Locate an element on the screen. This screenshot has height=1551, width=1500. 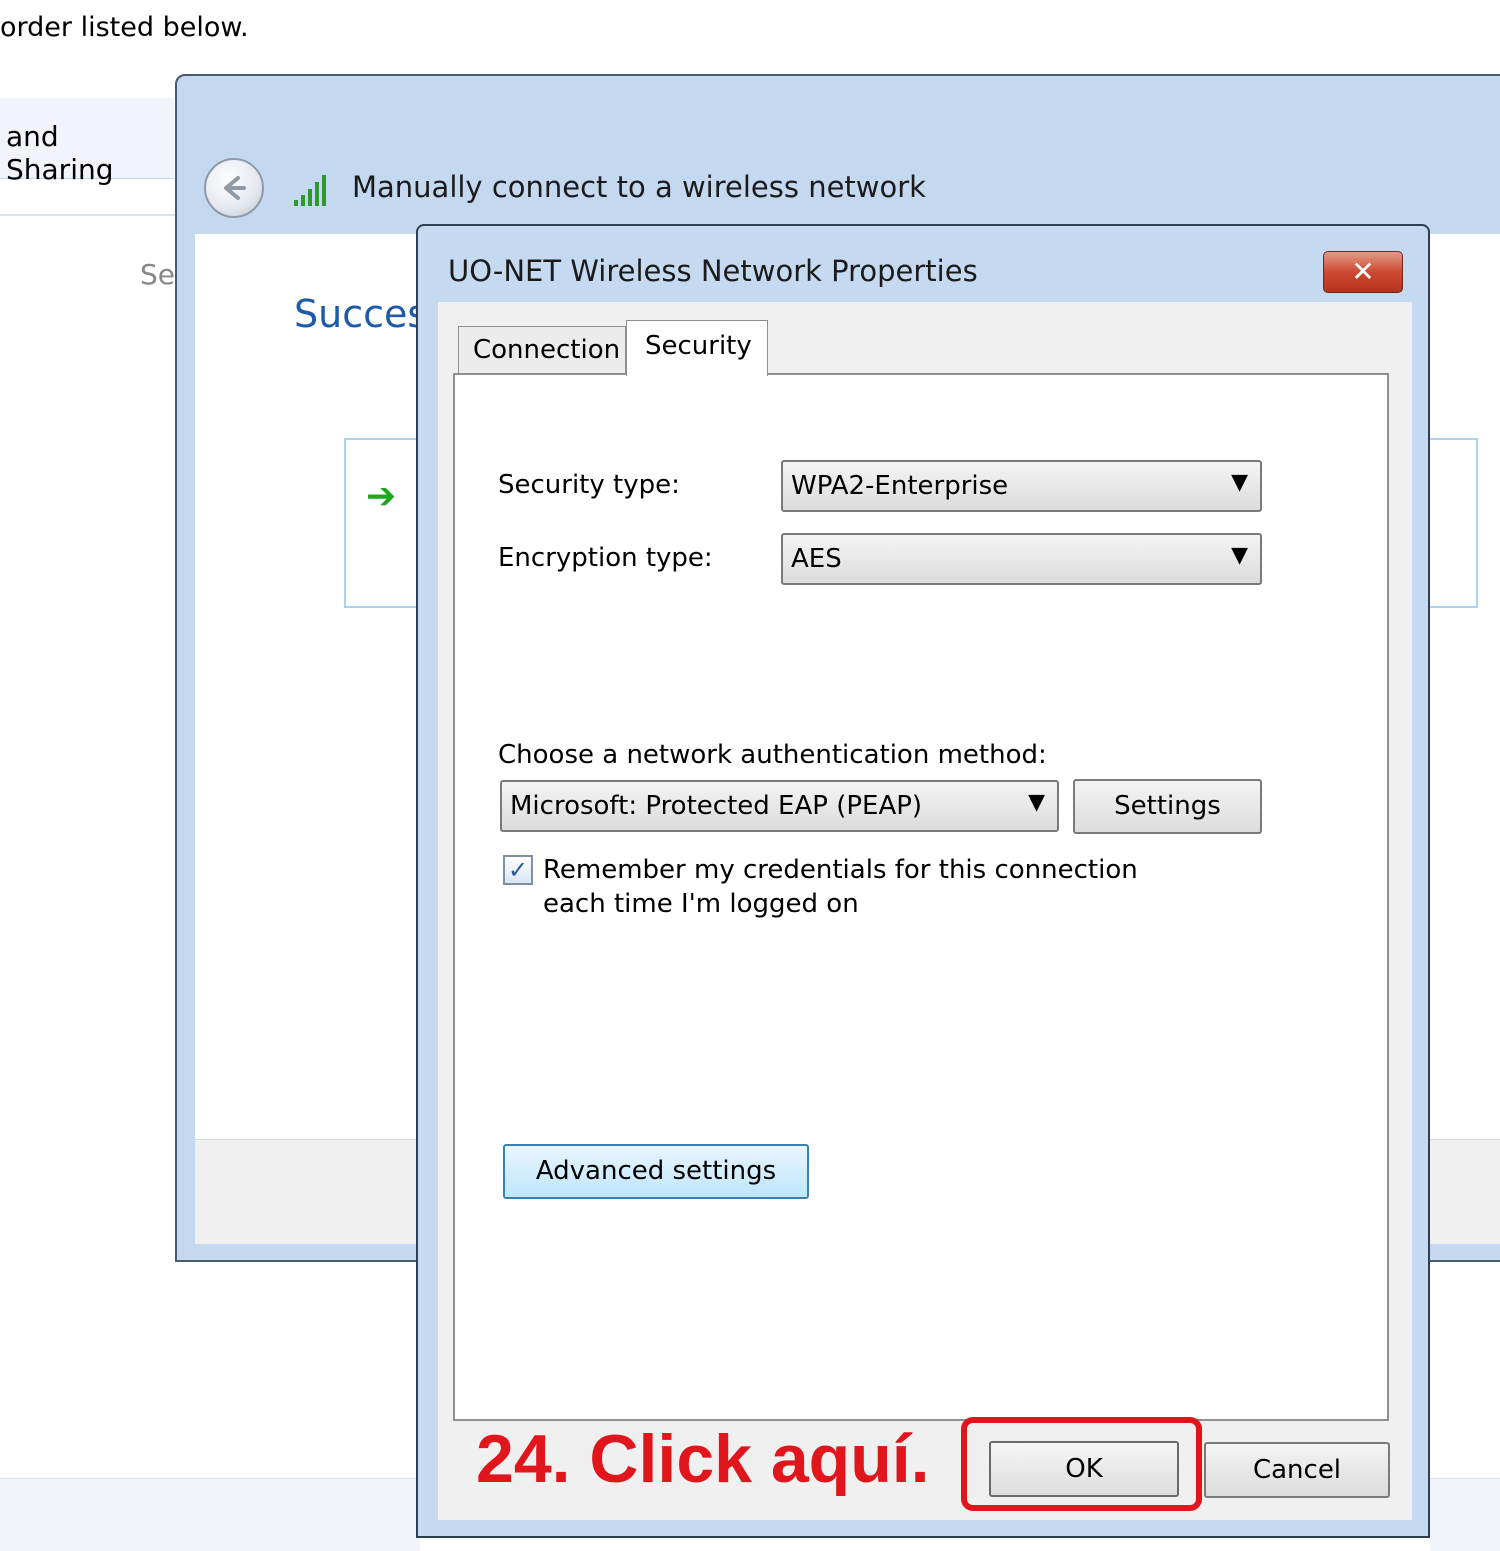
back-button is located at coordinates (234, 188).